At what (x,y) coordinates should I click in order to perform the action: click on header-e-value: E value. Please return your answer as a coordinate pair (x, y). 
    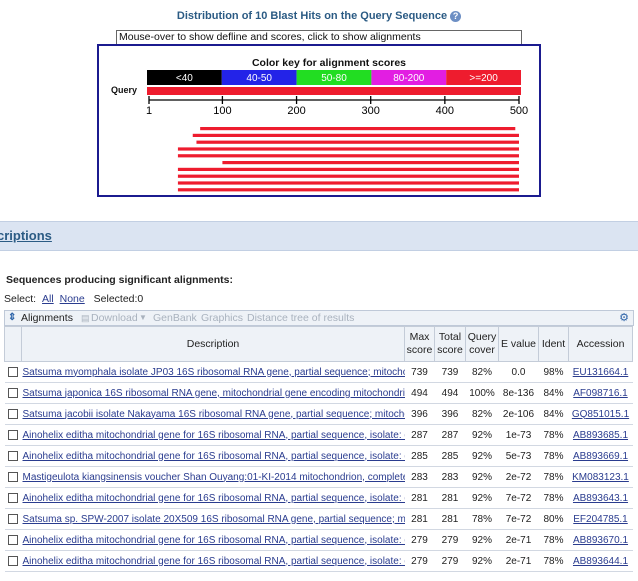
    Looking at the image, I should click on (518, 344).